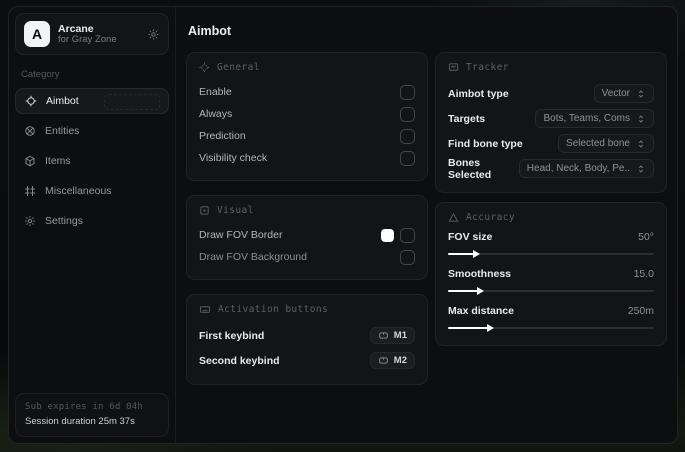 The image size is (685, 452). What do you see at coordinates (40, 74) in the screenshot?
I see `category-label: Category` at bounding box center [40, 74].